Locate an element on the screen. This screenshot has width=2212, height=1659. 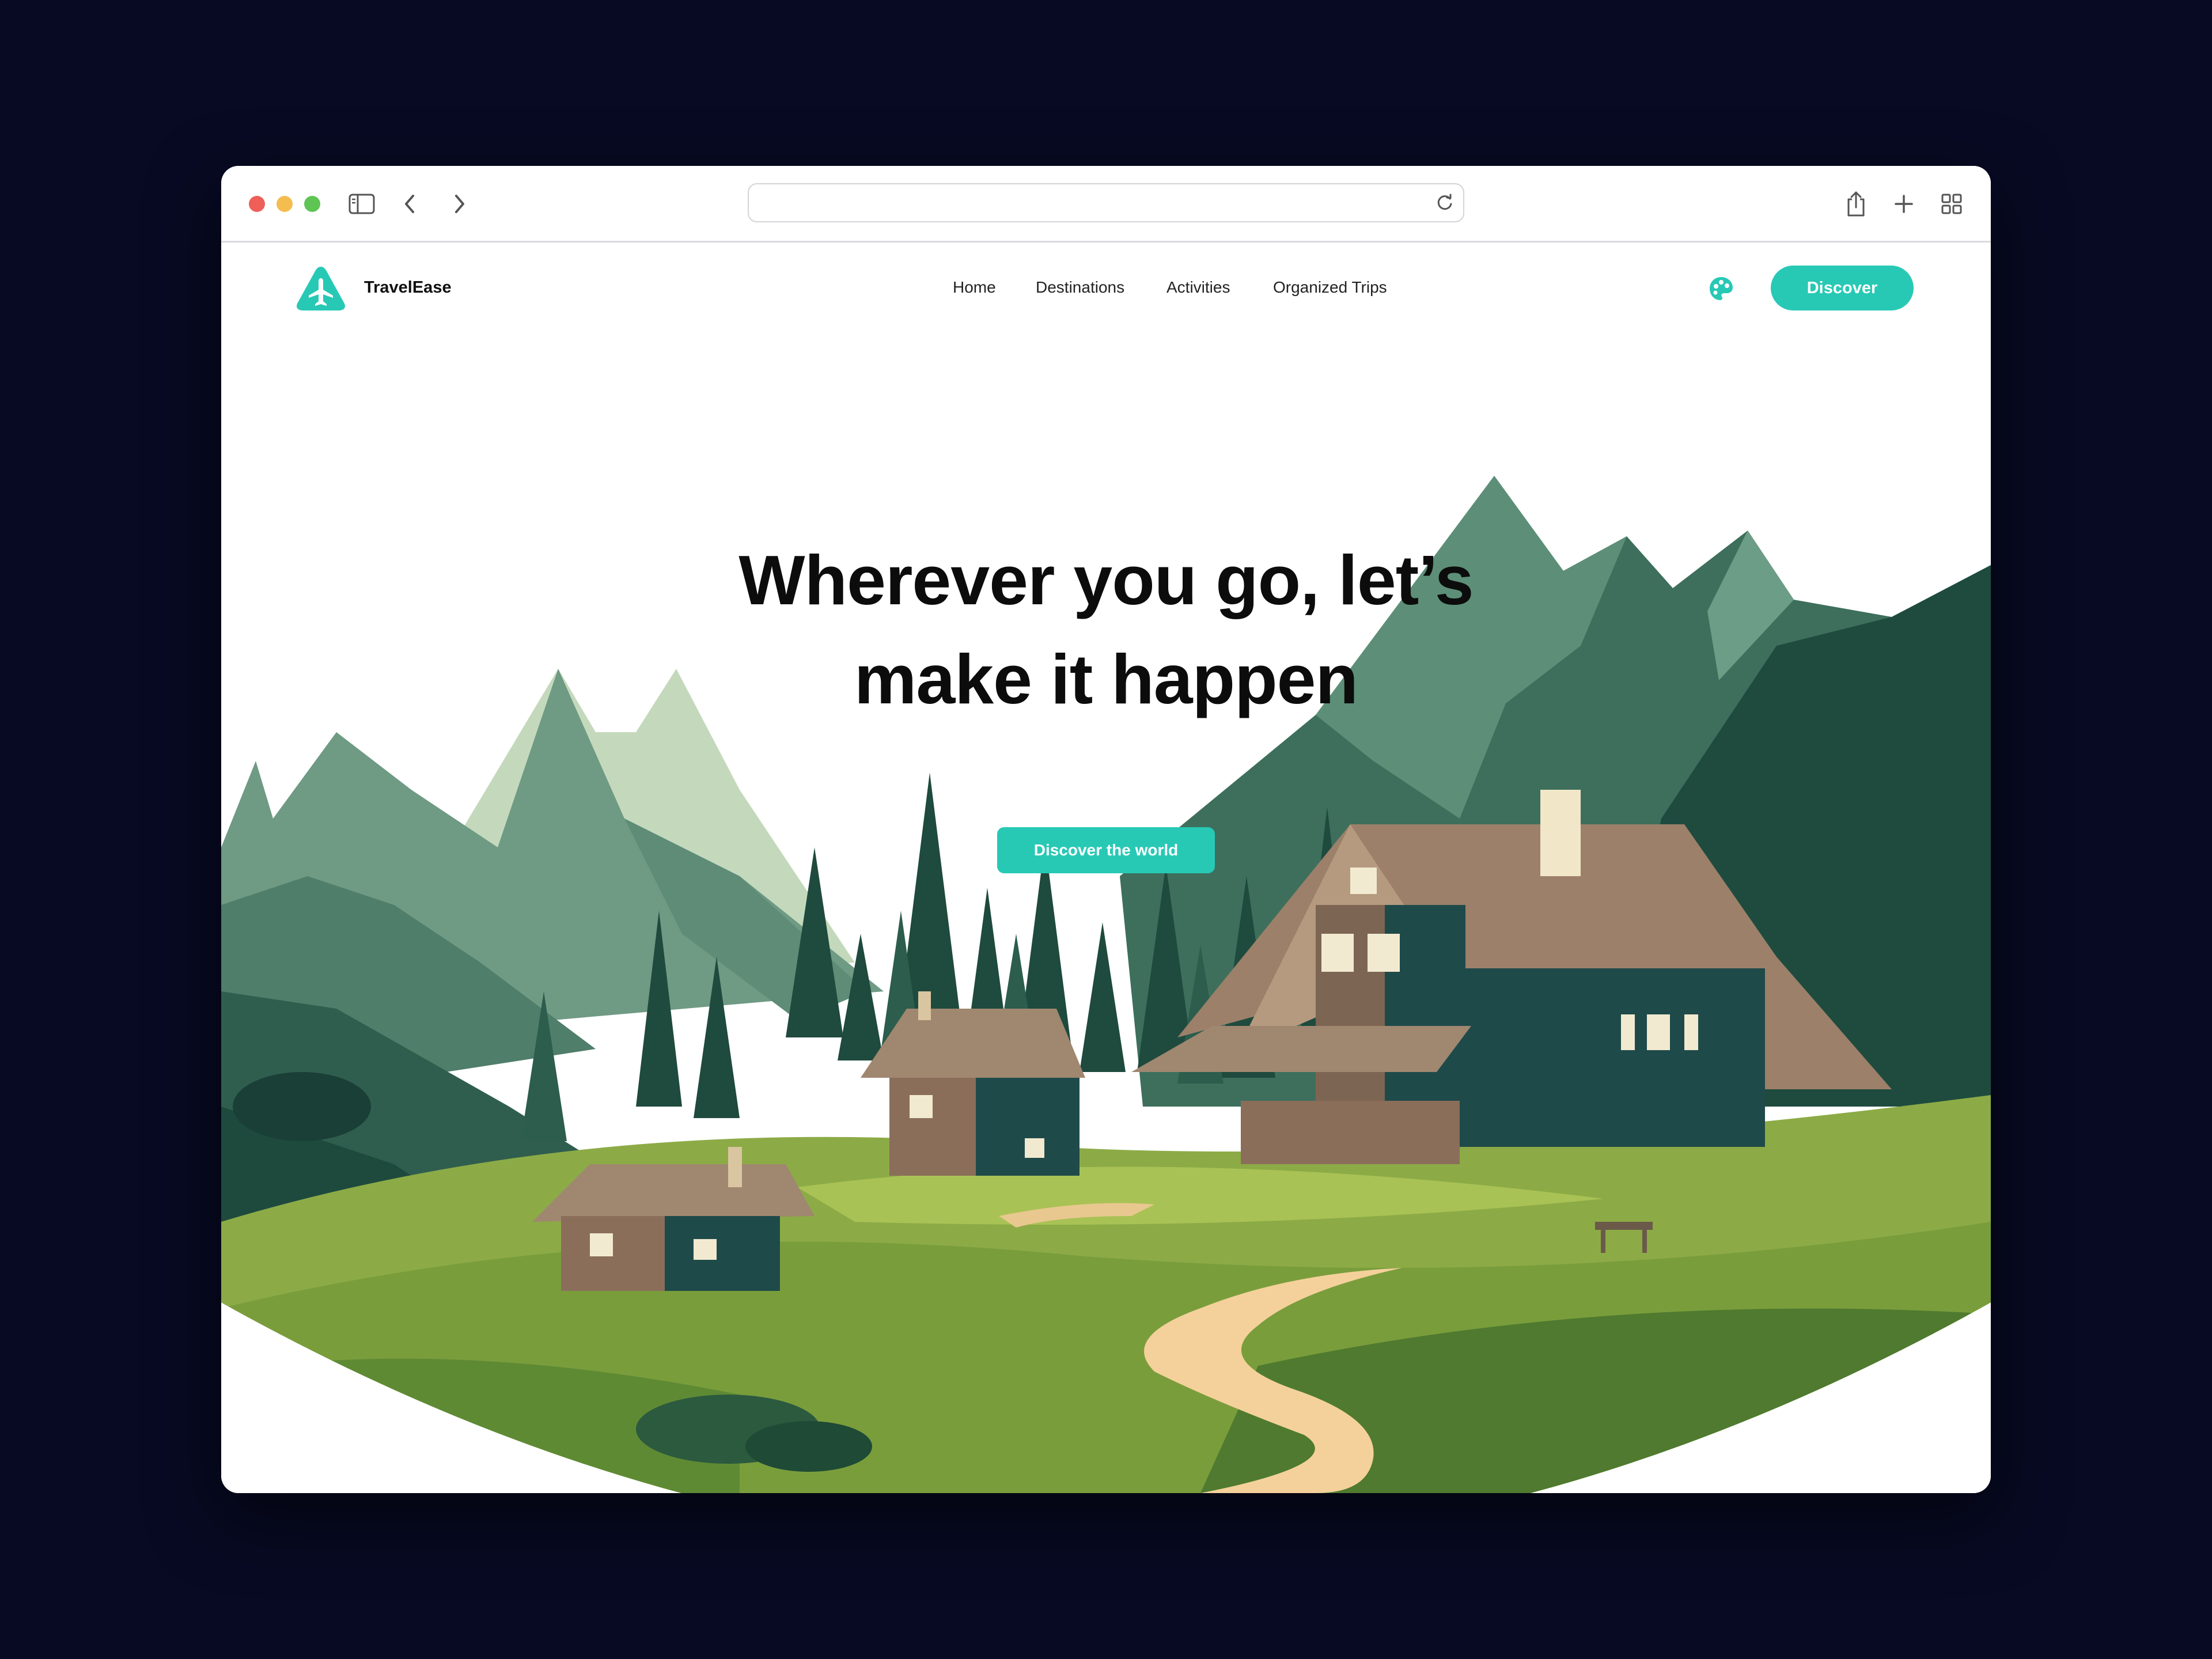
hero-headline: Wherever you go, let’s make it happen is located at coordinates (1106, 630).